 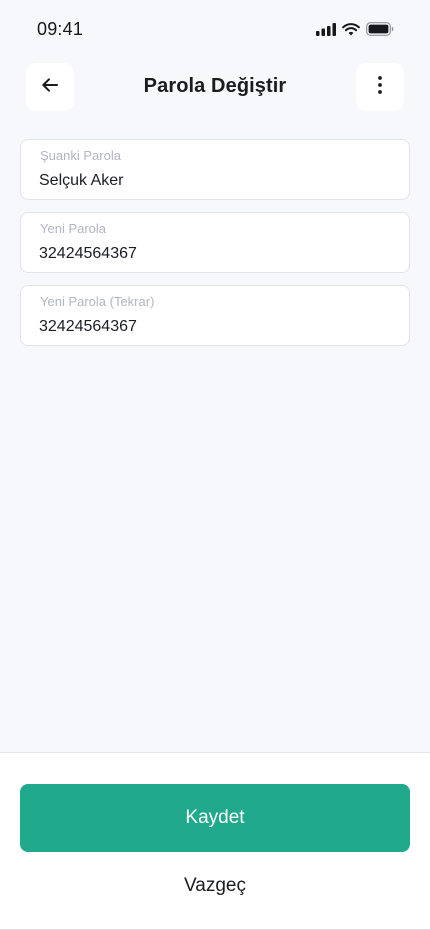 I want to click on new-password-field: Yeni Parola, so click(x=215, y=242).